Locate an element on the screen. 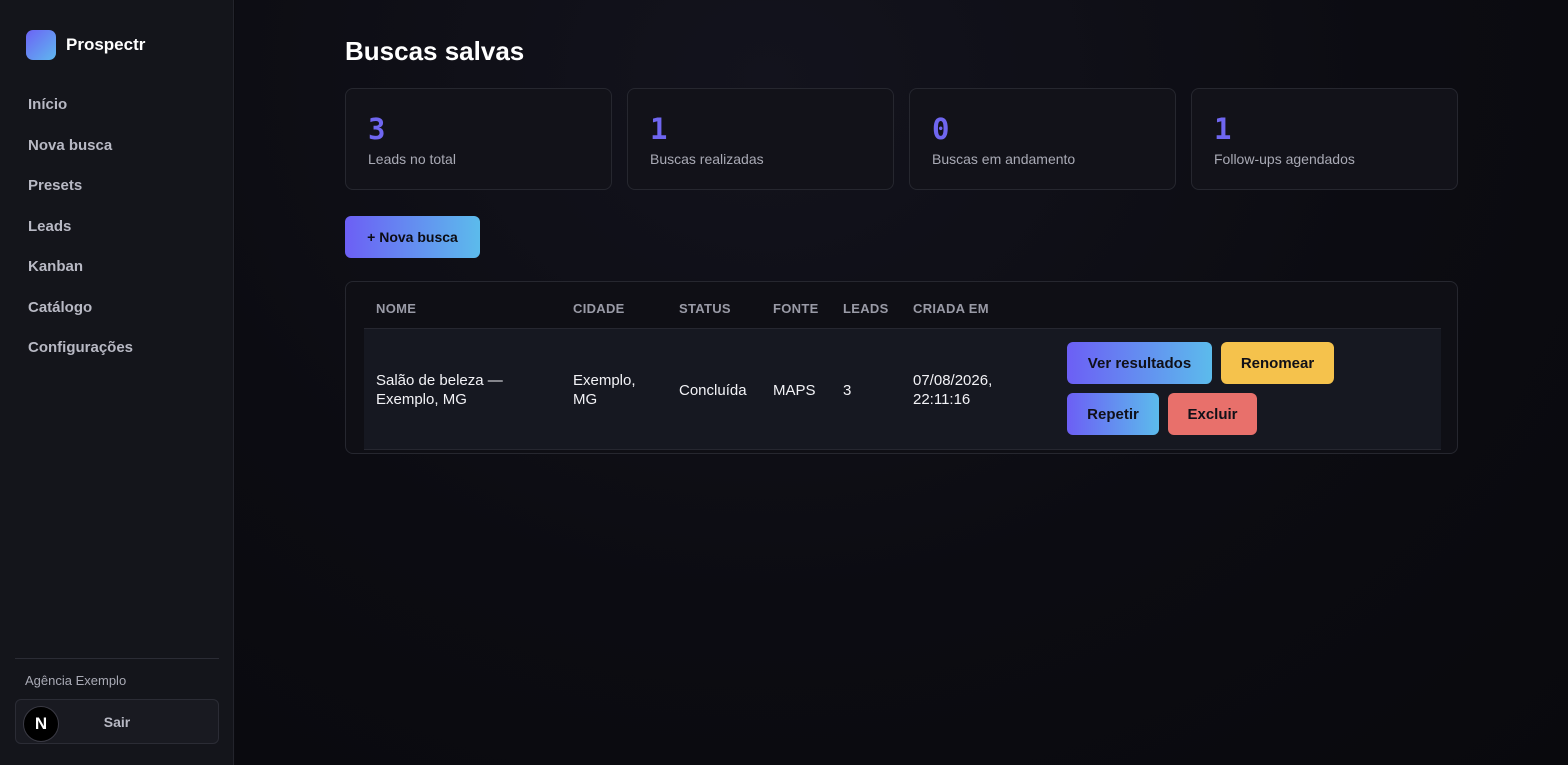 The image size is (1568, 765). rename-button: Renomear is located at coordinates (1277, 363).